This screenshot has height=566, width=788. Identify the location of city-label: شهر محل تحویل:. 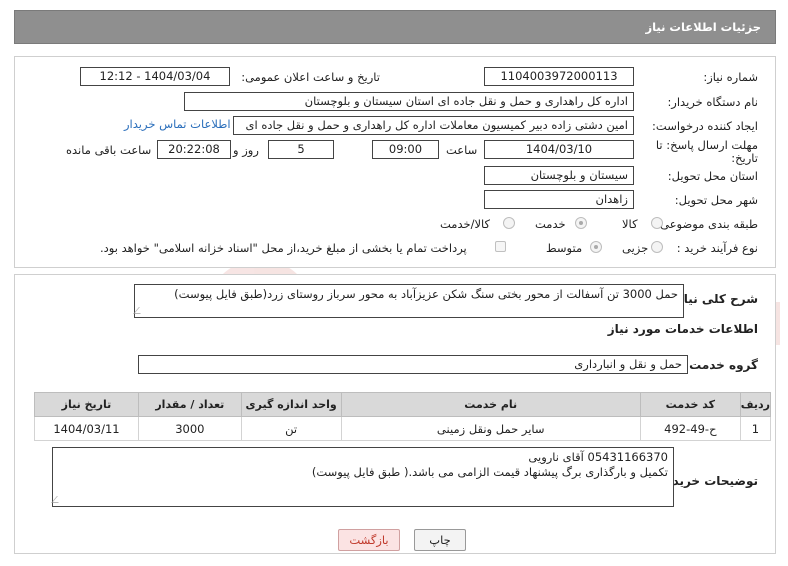
(716, 200).